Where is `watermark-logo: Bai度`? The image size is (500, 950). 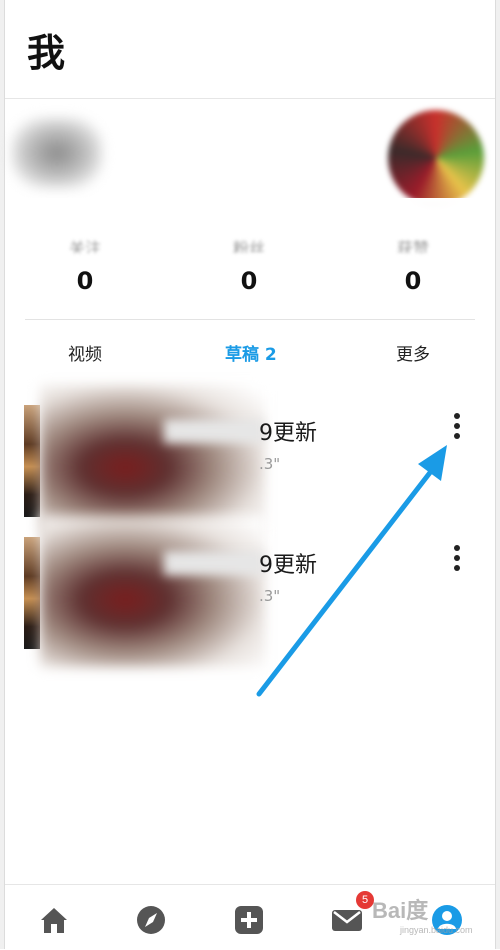 watermark-logo: Bai度 is located at coordinates (400, 910).